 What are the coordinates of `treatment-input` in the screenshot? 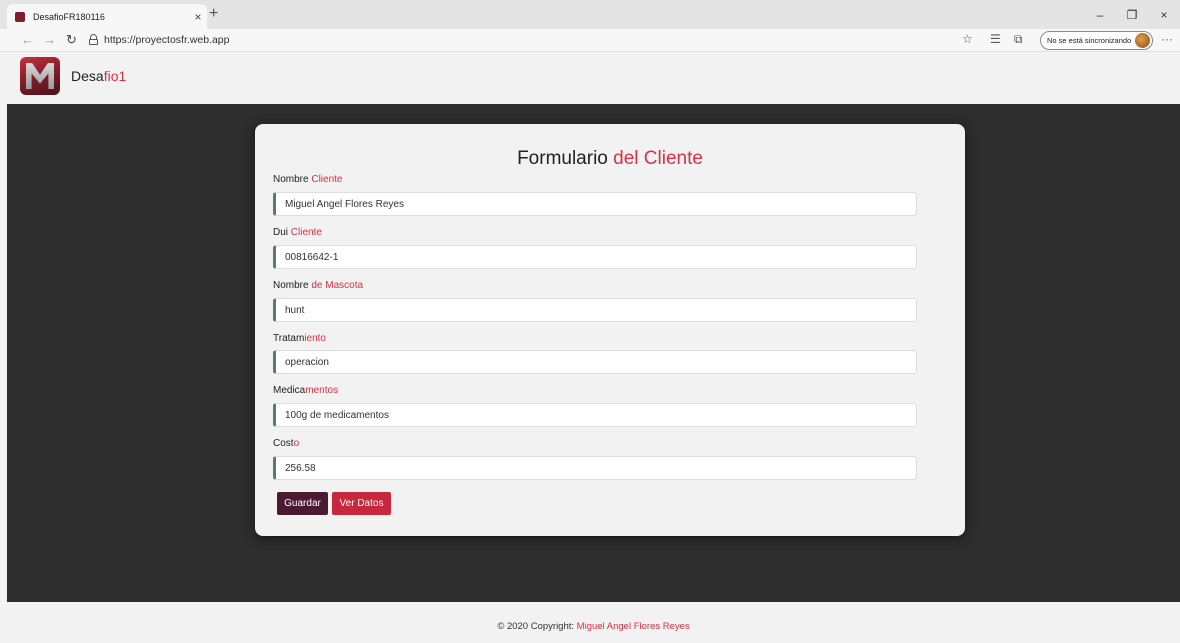 It's located at (595, 362).